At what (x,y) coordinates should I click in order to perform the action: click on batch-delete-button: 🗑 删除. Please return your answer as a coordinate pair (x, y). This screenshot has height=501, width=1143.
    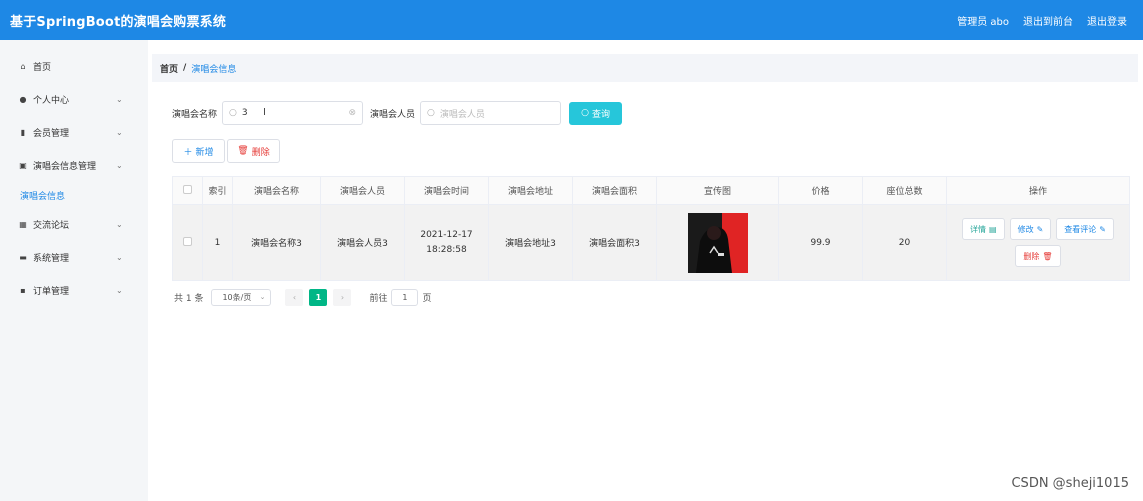
    Looking at the image, I should click on (253, 151).